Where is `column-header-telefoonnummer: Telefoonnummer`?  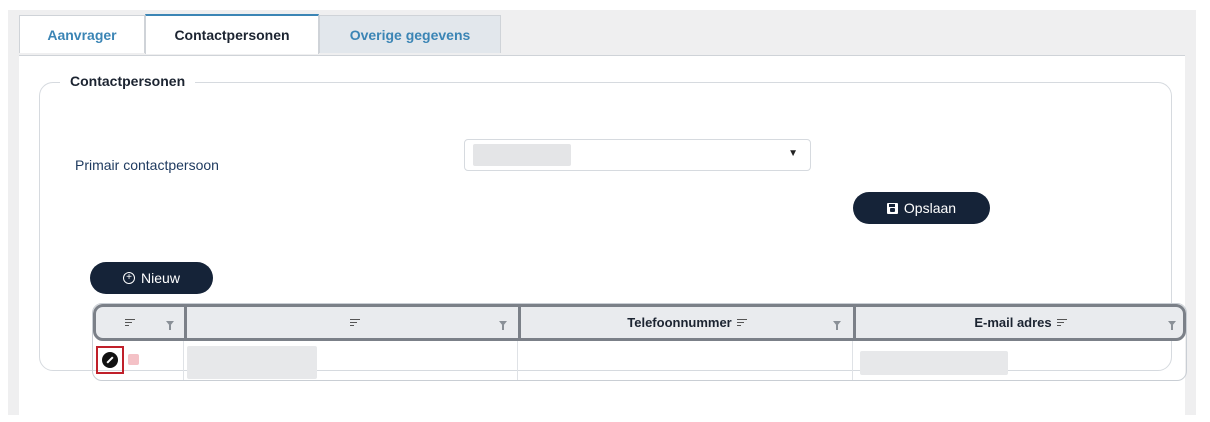 column-header-telefoonnummer: Telefoonnummer is located at coordinates (687, 322).